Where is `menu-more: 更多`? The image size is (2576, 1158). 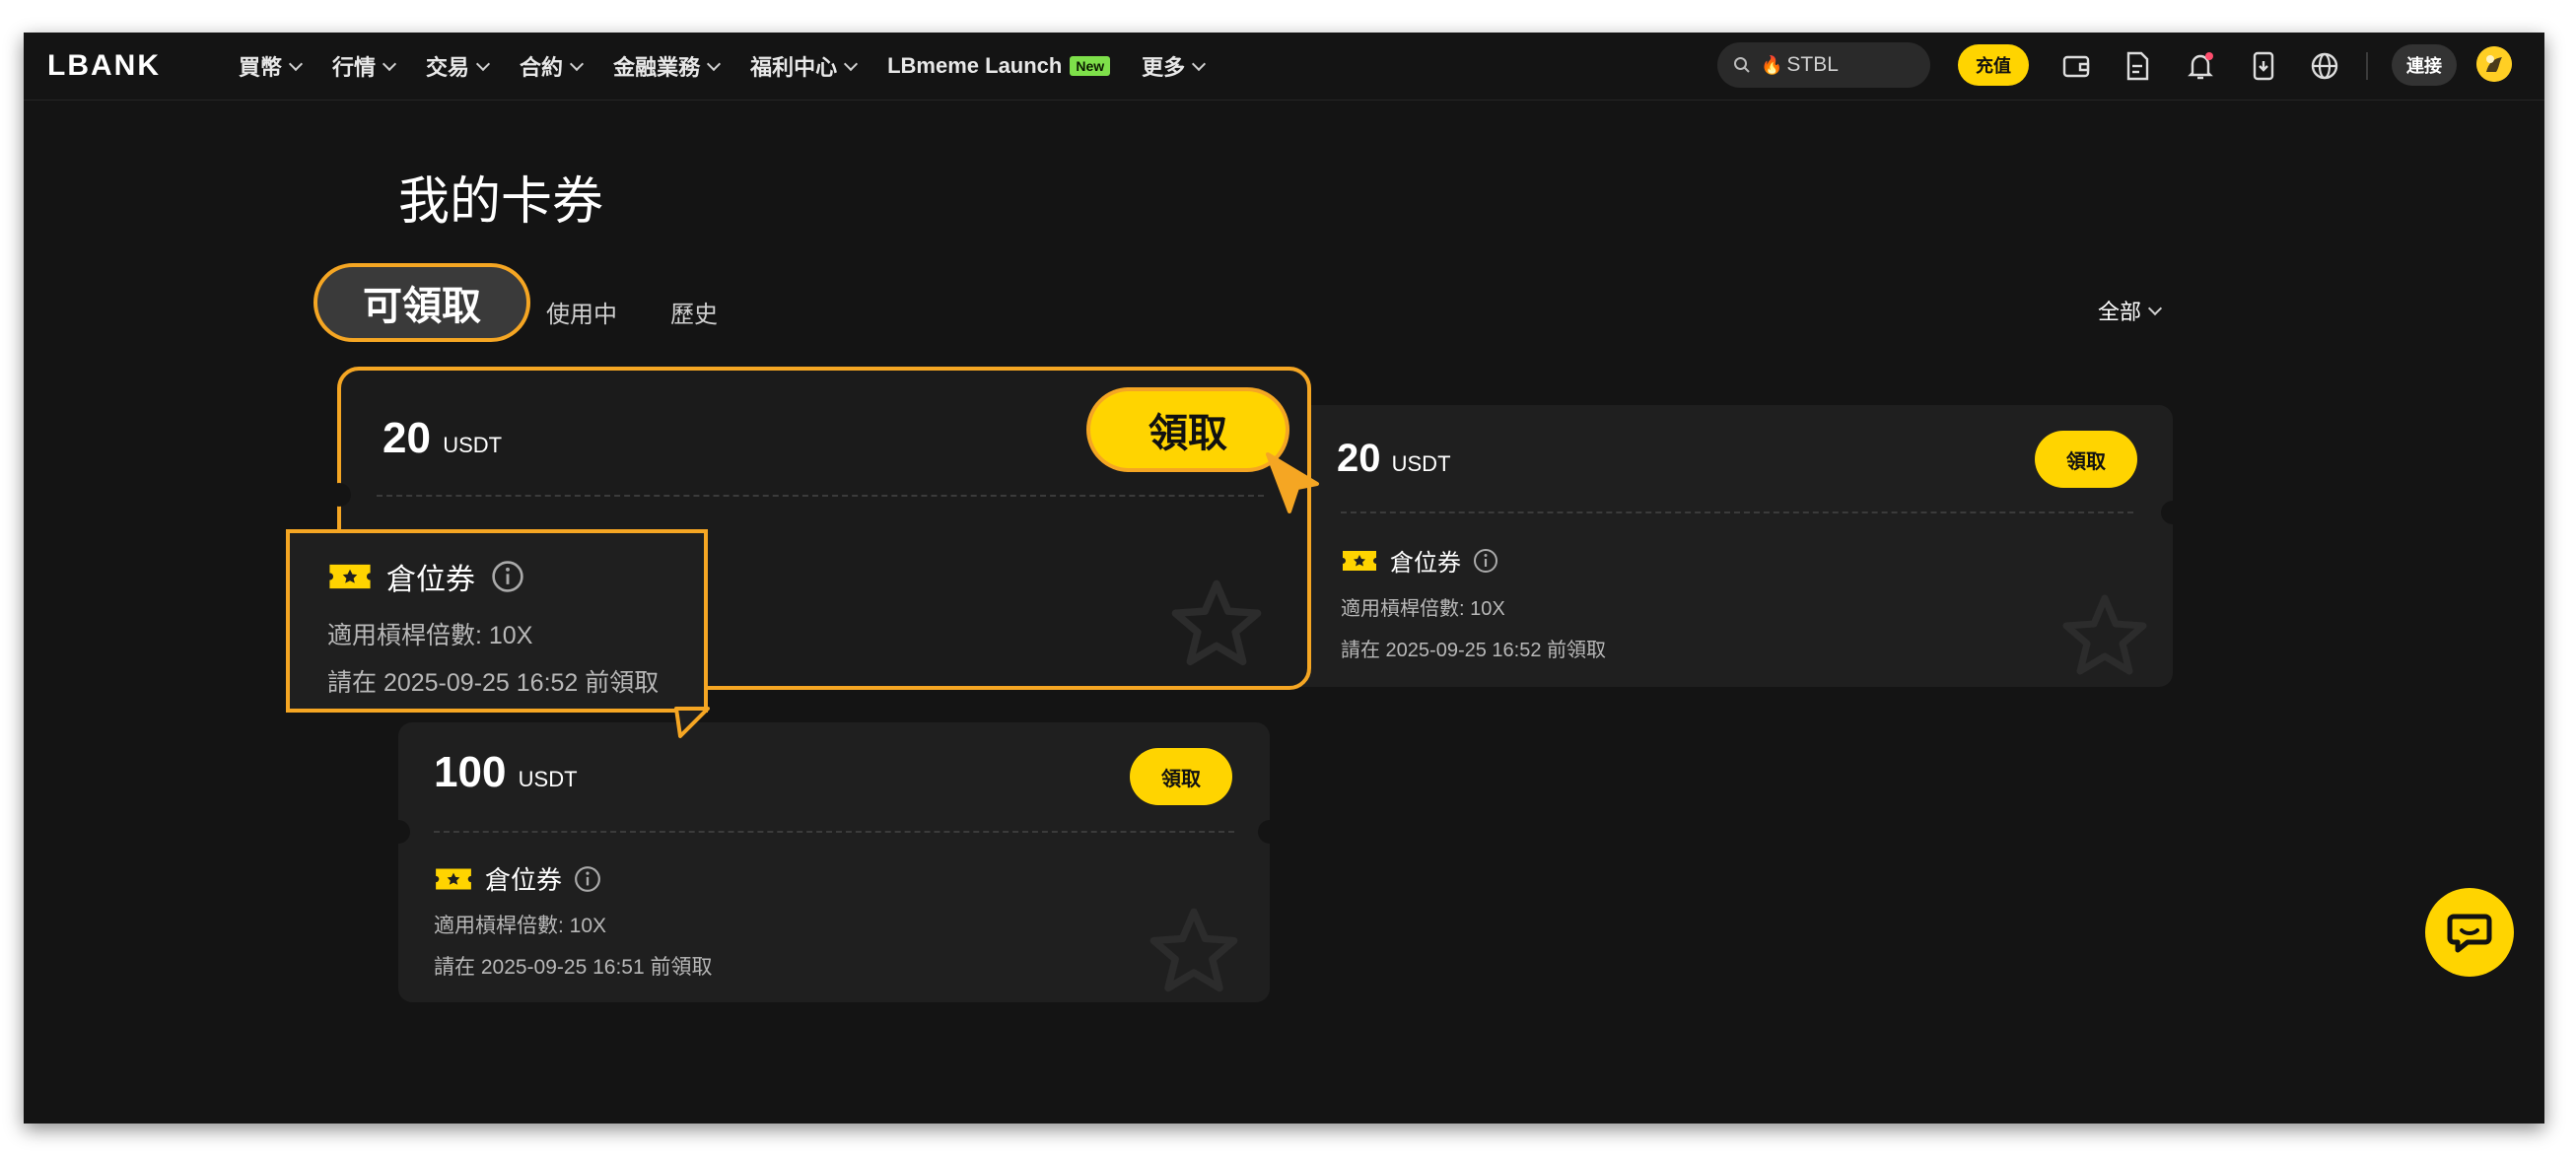 menu-more: 更多 is located at coordinates (1175, 66).